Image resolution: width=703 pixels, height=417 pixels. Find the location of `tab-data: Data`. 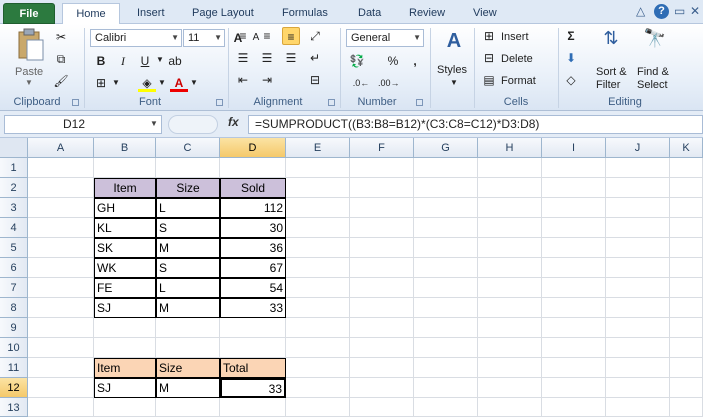

tab-data: Data is located at coordinates (369, 13).